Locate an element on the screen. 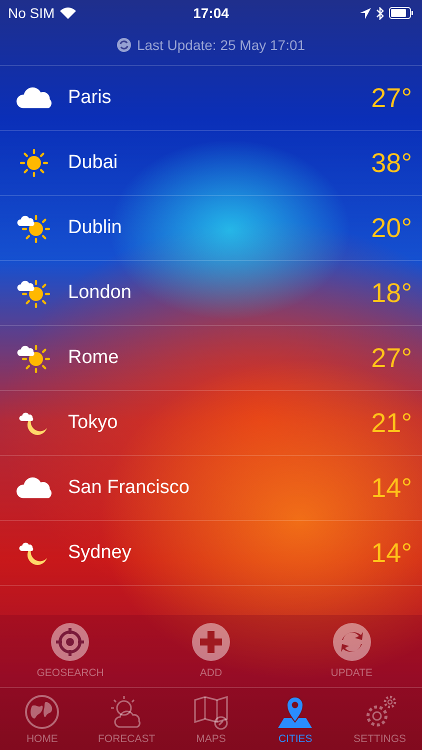  city-name: Dublin is located at coordinates (95, 228).